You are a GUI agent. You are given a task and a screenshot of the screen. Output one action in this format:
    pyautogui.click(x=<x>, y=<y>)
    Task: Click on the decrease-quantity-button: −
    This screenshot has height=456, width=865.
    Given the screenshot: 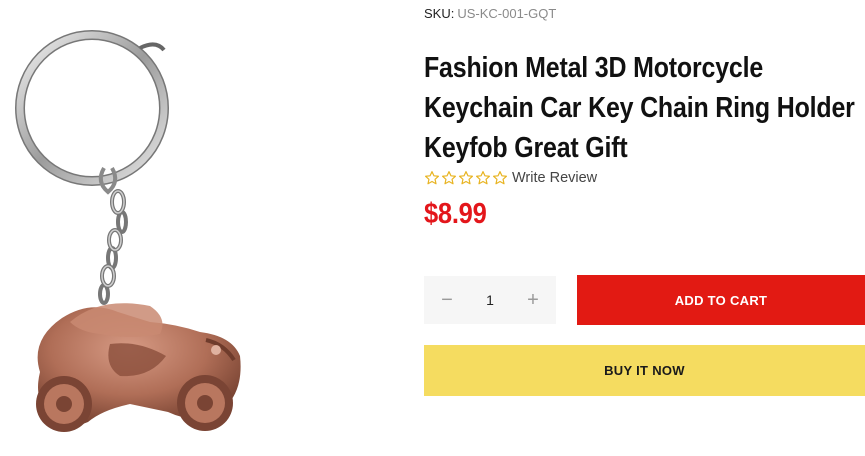 What is the action you would take?
    pyautogui.click(x=447, y=300)
    